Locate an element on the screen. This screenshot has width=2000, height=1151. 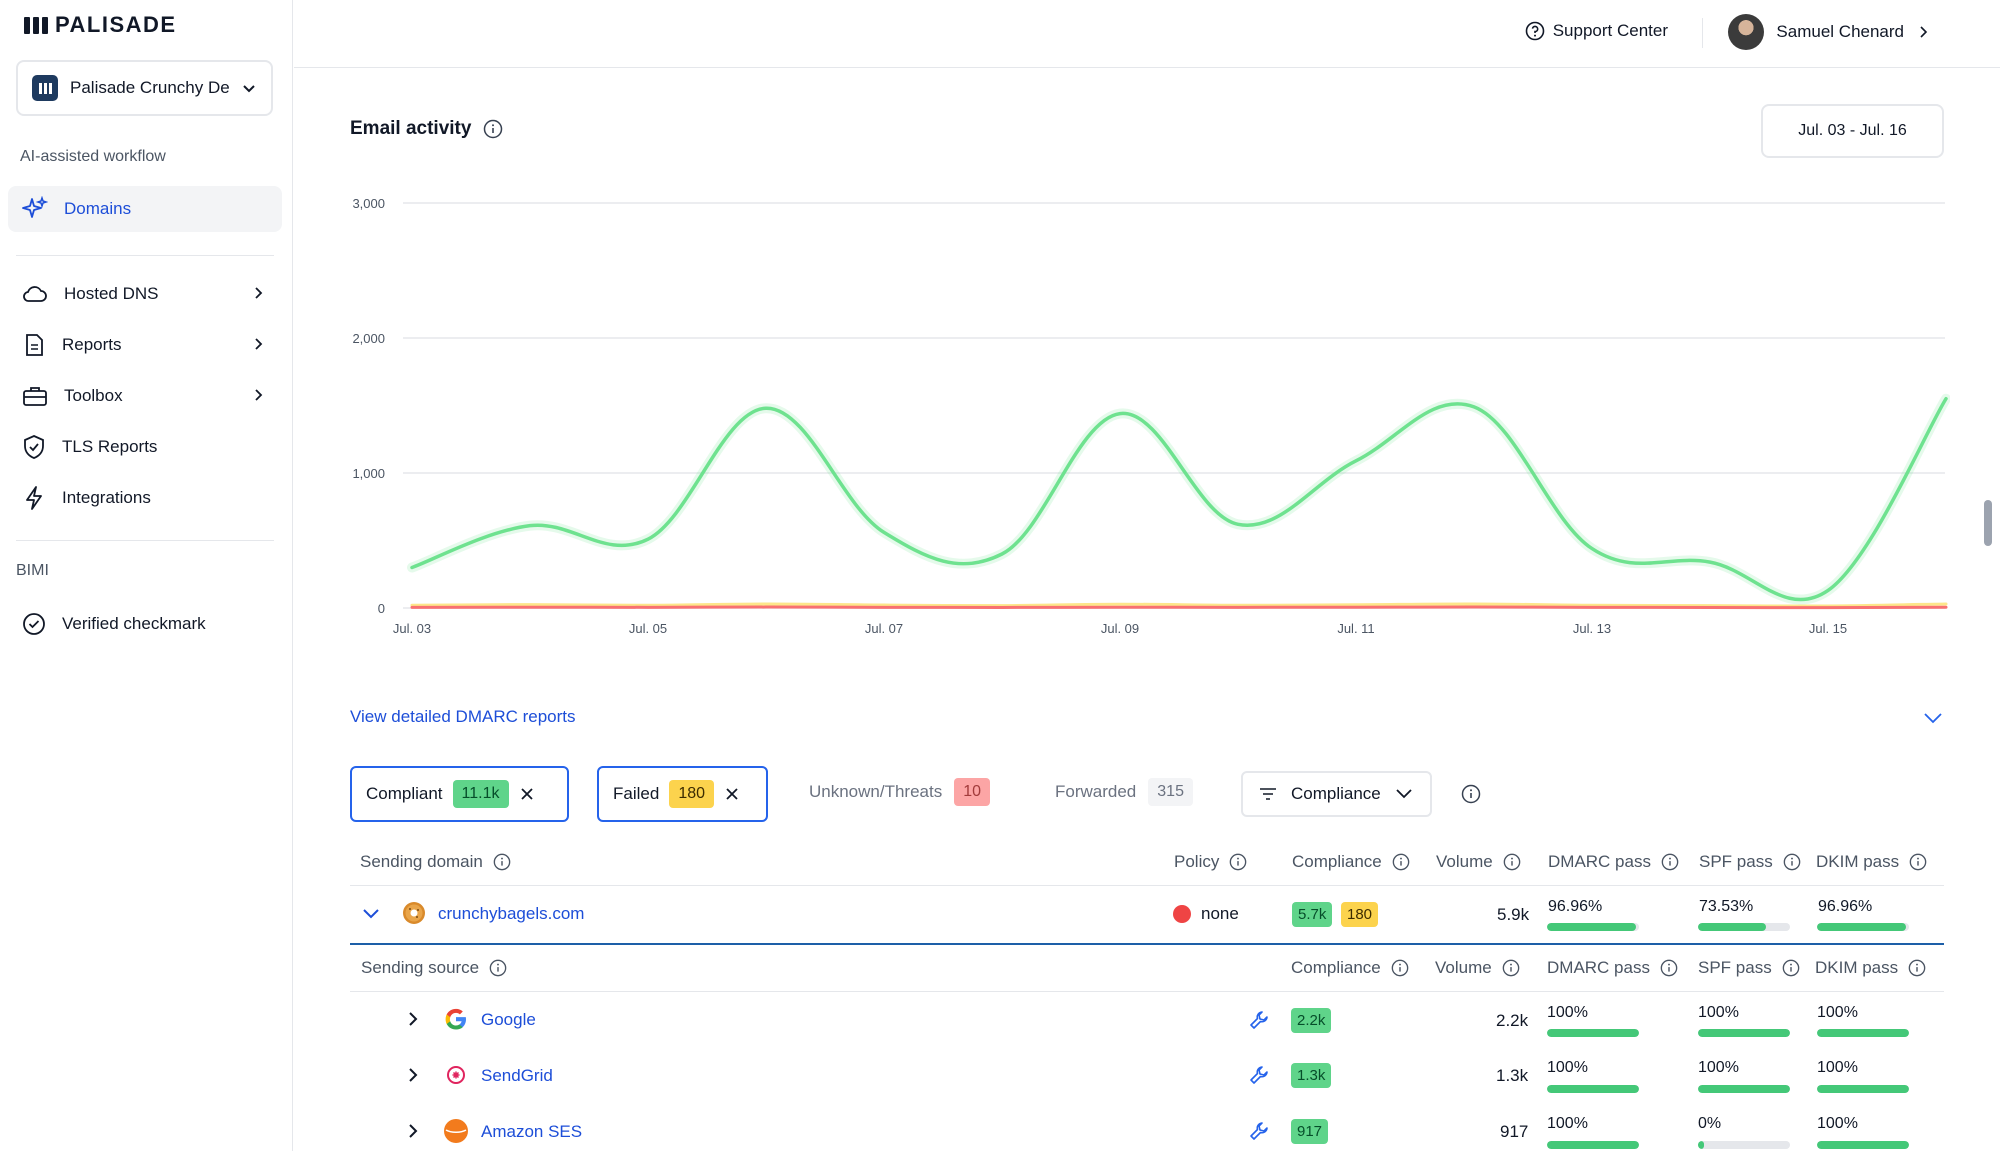
bagel-icon is located at coordinates (414, 913).